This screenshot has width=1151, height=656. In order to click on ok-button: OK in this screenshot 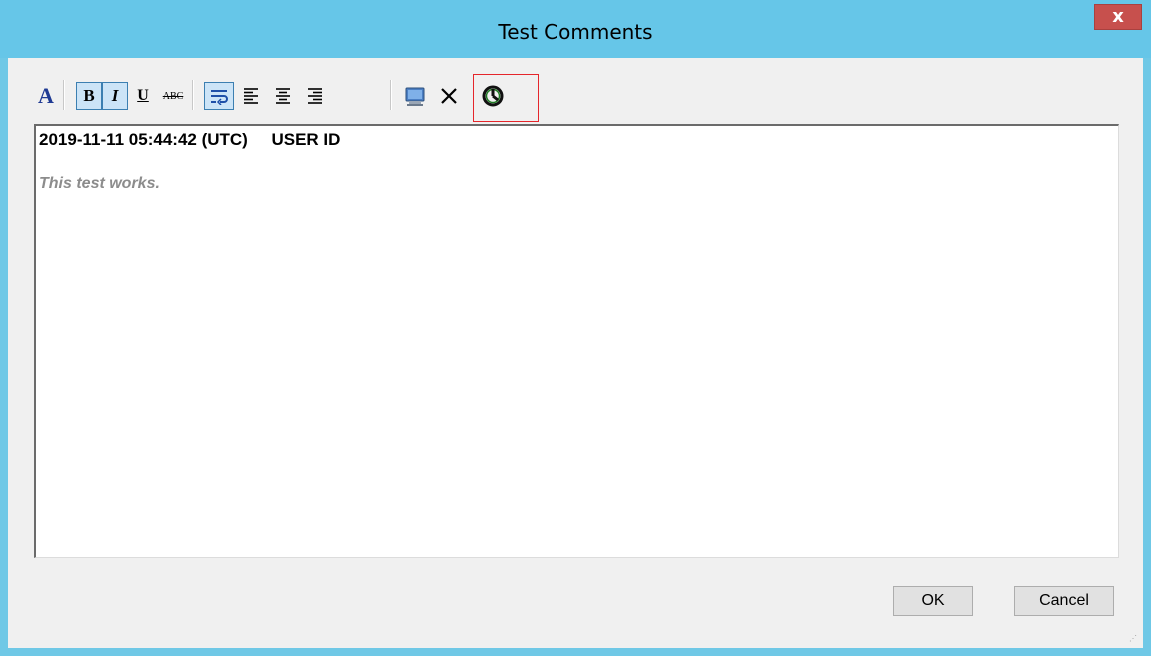, I will do `click(933, 601)`.